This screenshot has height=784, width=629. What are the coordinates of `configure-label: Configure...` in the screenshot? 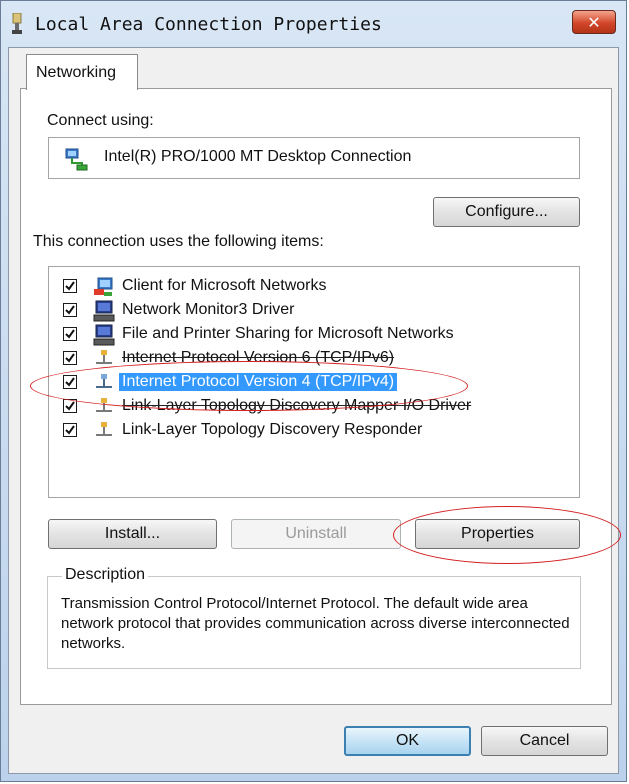 It's located at (506, 211).